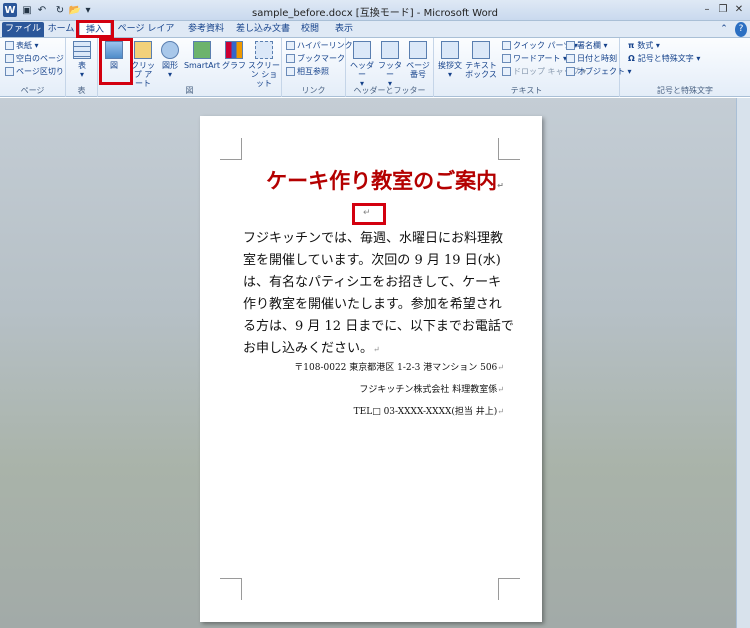 The image size is (750, 628). I want to click on greeting-label: 挨拶文, so click(450, 65).